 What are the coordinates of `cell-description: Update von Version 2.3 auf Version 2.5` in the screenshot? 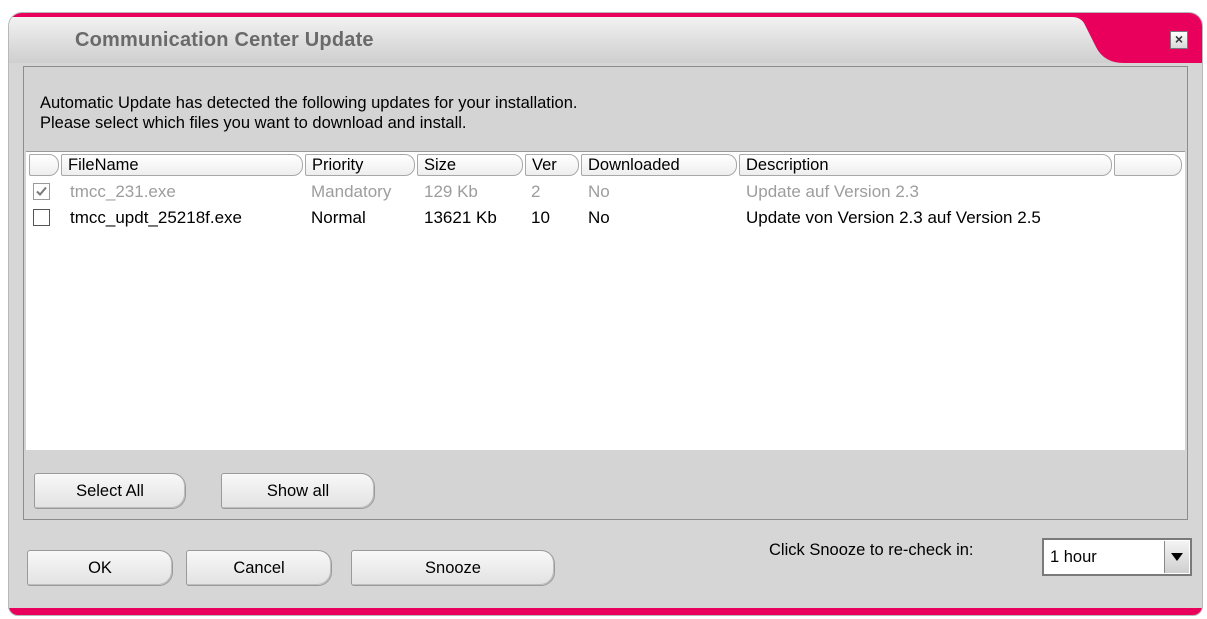 It's located at (893, 217).